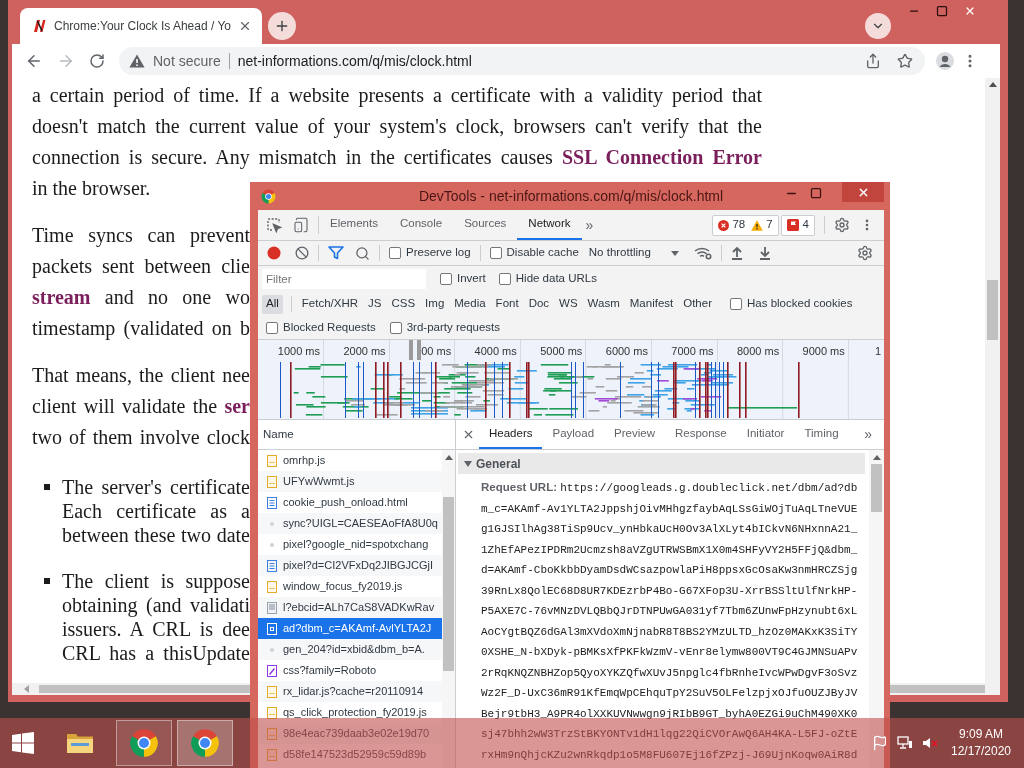  I want to click on warning-icon, so click(757, 225).